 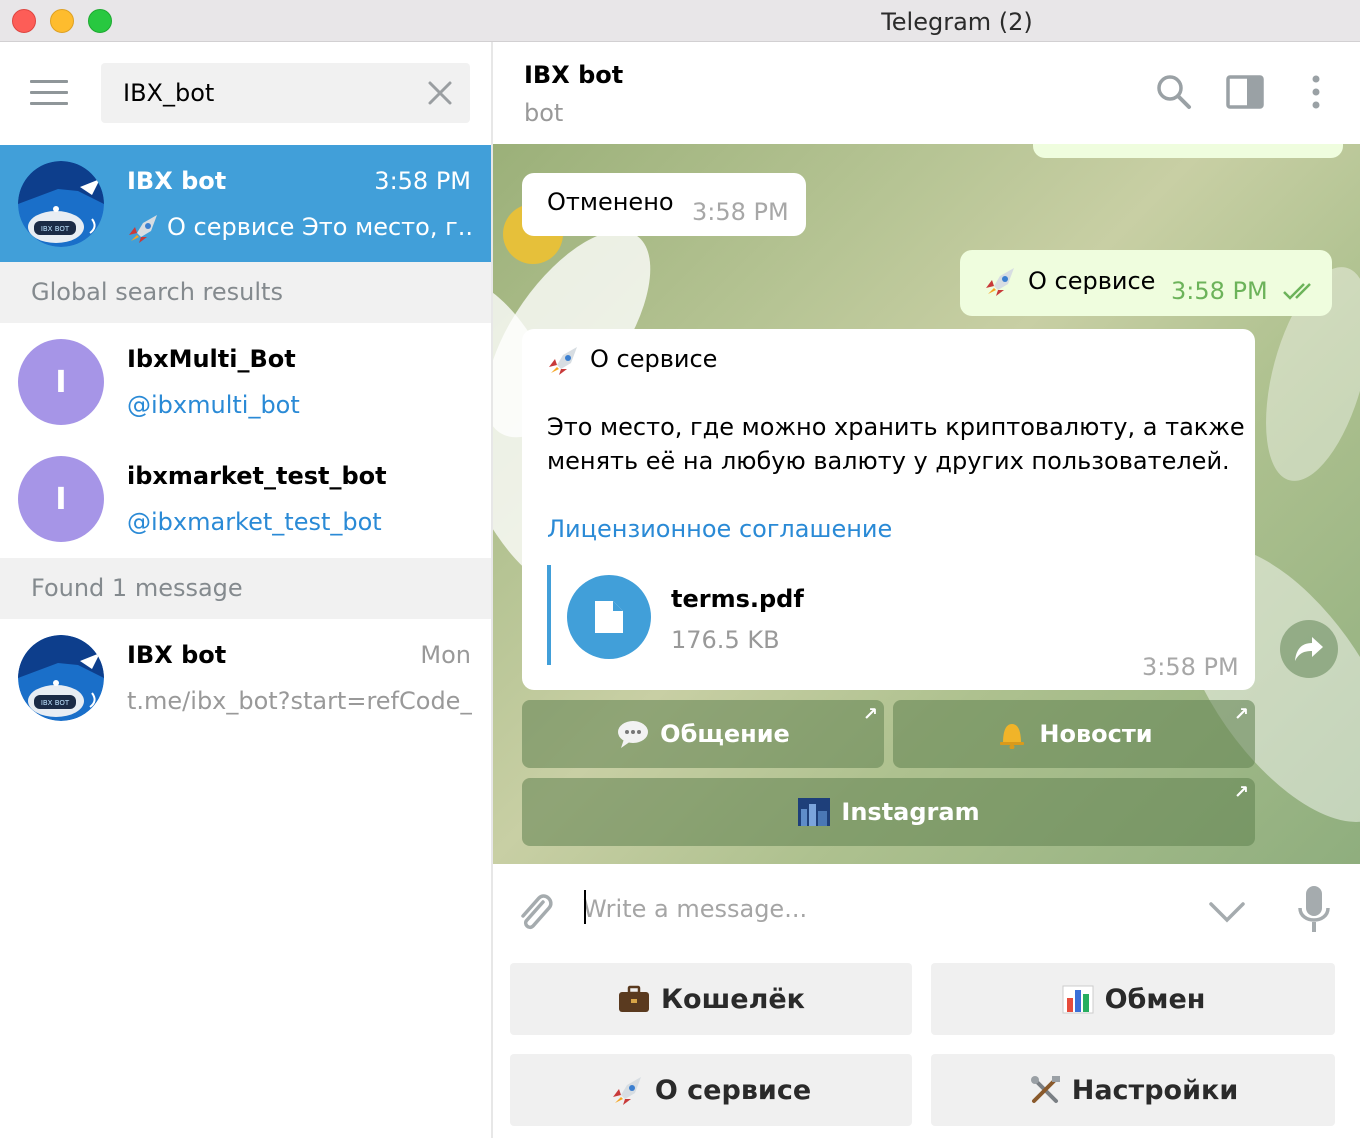 I want to click on chat-time: 3:58 PM, so click(x=422, y=181).